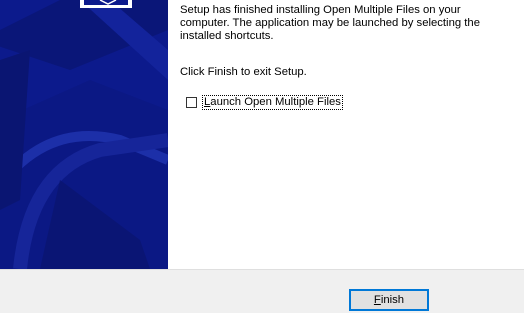  I want to click on launch-checkbox-row: Launch Open Multiple Files, so click(264, 102).